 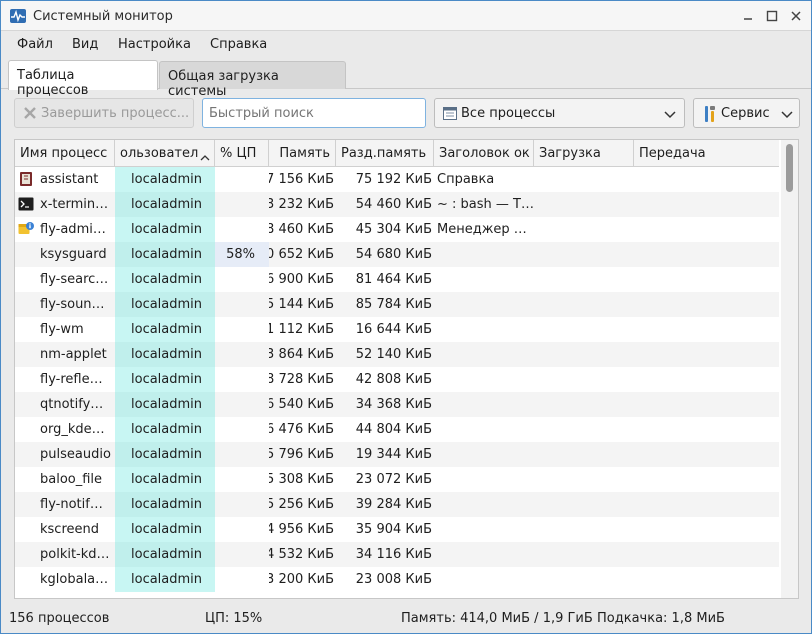 I want to click on cell-memory-text: 5 256 КиБ, so click(x=301, y=504).